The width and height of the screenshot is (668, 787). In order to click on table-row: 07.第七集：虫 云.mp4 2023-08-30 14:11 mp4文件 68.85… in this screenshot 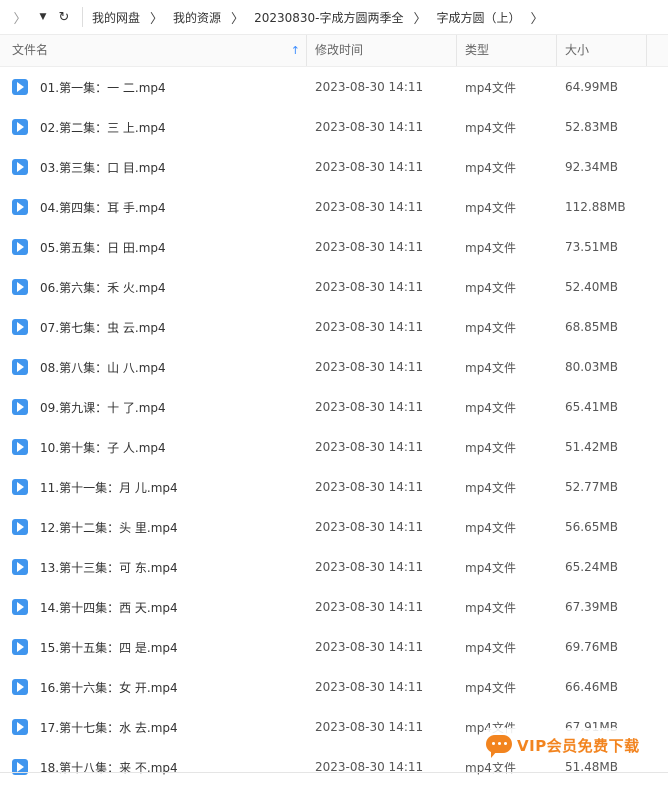, I will do `click(334, 327)`.